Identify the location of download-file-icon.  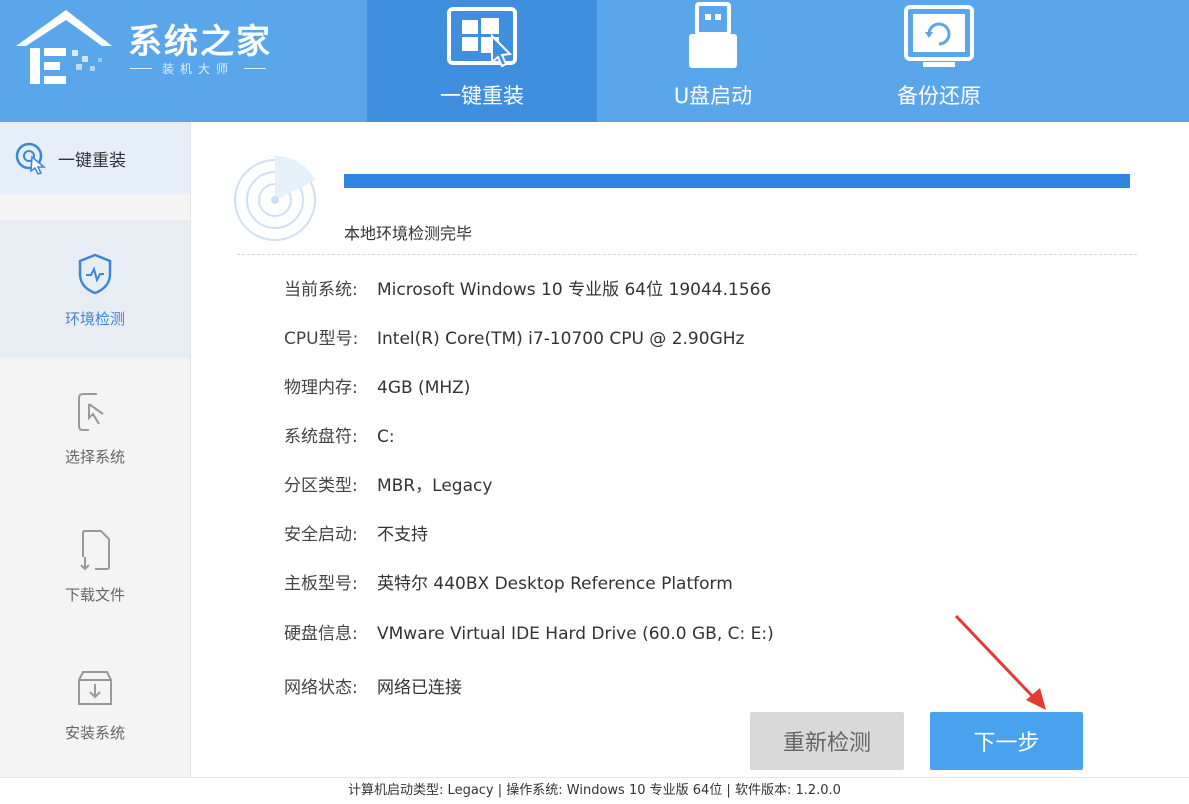
(95, 549).